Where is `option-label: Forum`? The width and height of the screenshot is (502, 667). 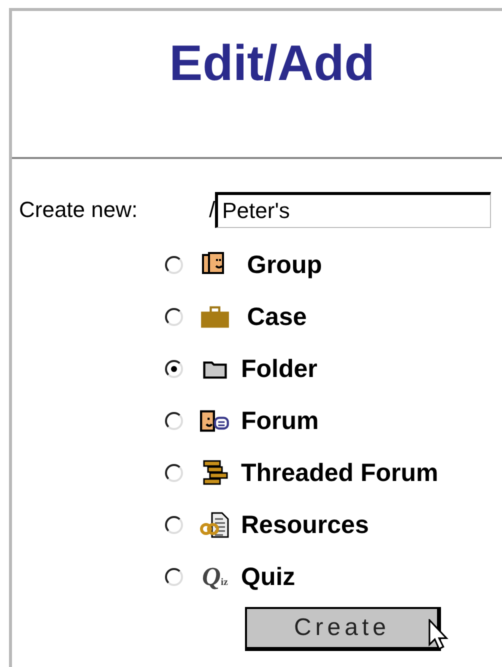
option-label: Forum is located at coordinates (280, 421).